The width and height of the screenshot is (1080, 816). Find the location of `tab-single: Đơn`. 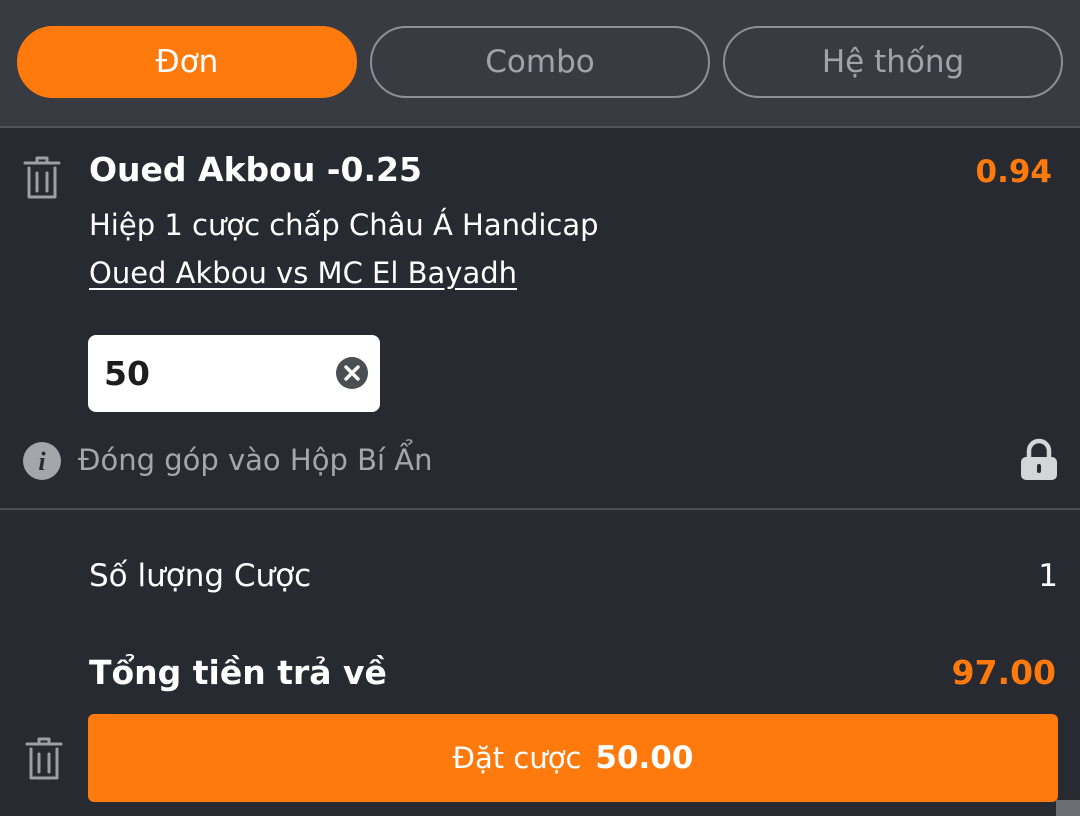

tab-single: Đơn is located at coordinates (187, 62).